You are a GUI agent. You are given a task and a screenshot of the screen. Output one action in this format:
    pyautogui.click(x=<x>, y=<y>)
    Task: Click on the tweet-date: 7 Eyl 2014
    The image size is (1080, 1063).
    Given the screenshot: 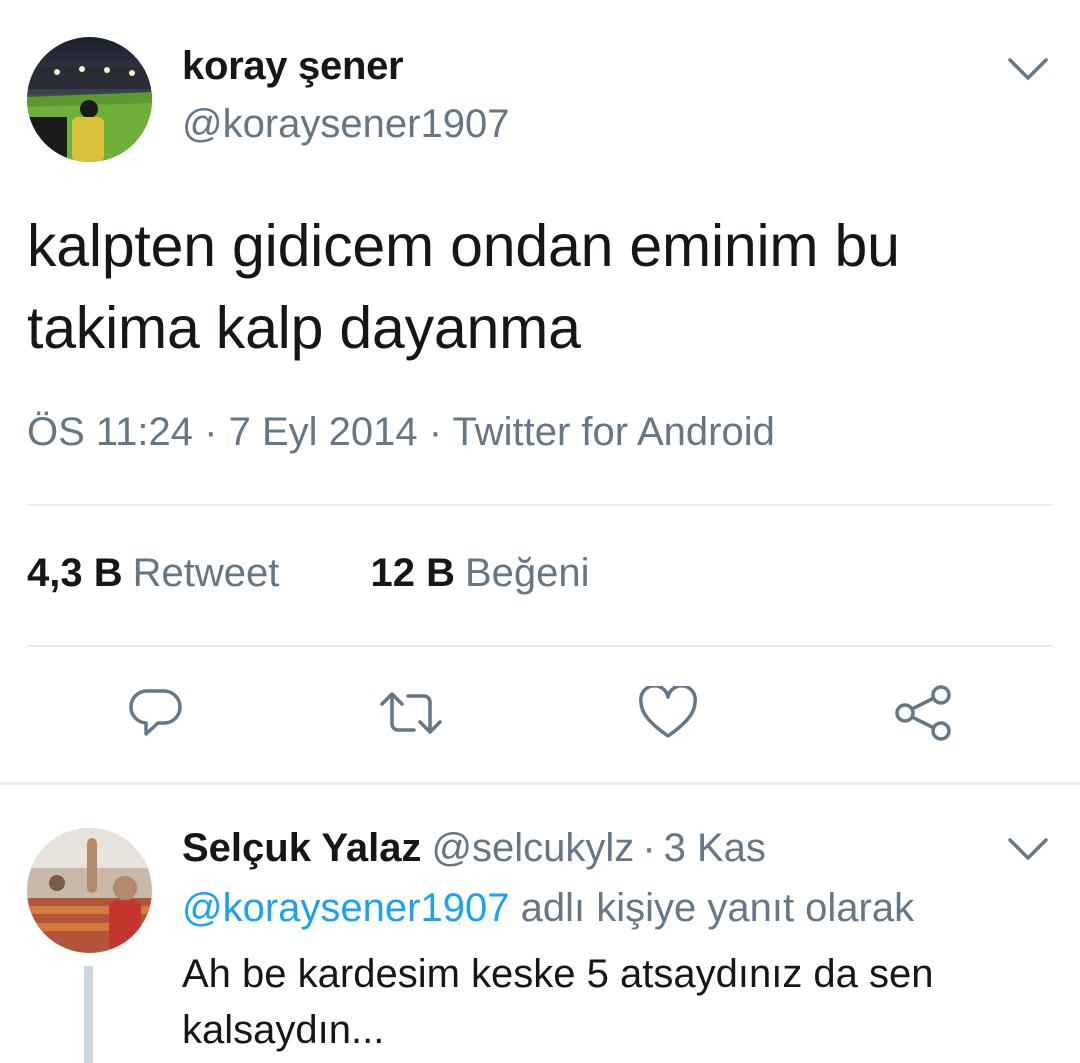 What is the action you would take?
    pyautogui.click(x=323, y=432)
    